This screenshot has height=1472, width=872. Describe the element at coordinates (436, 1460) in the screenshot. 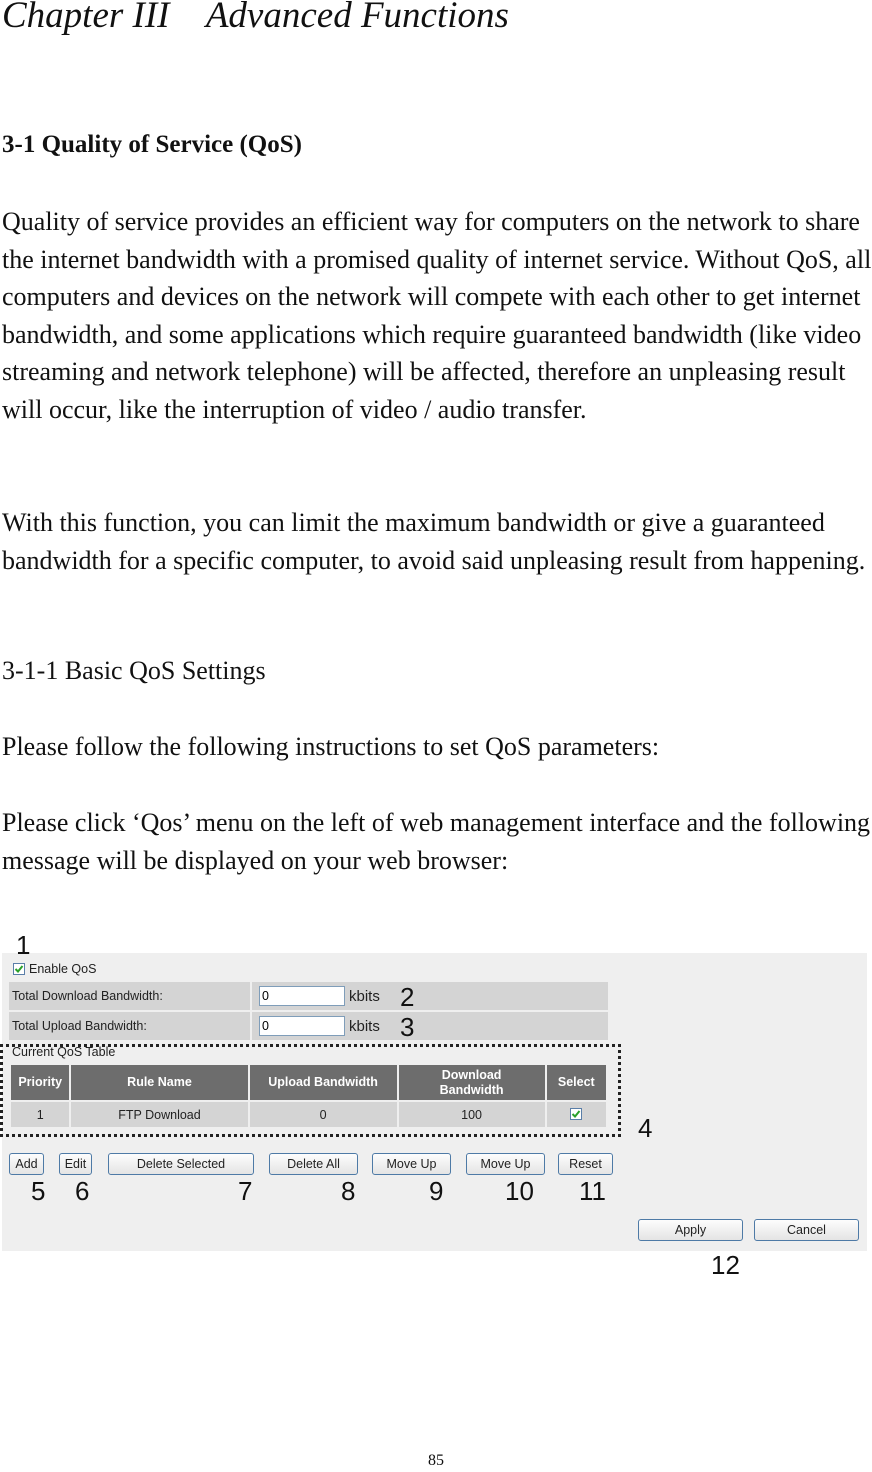

I see `page-number: 85` at that location.